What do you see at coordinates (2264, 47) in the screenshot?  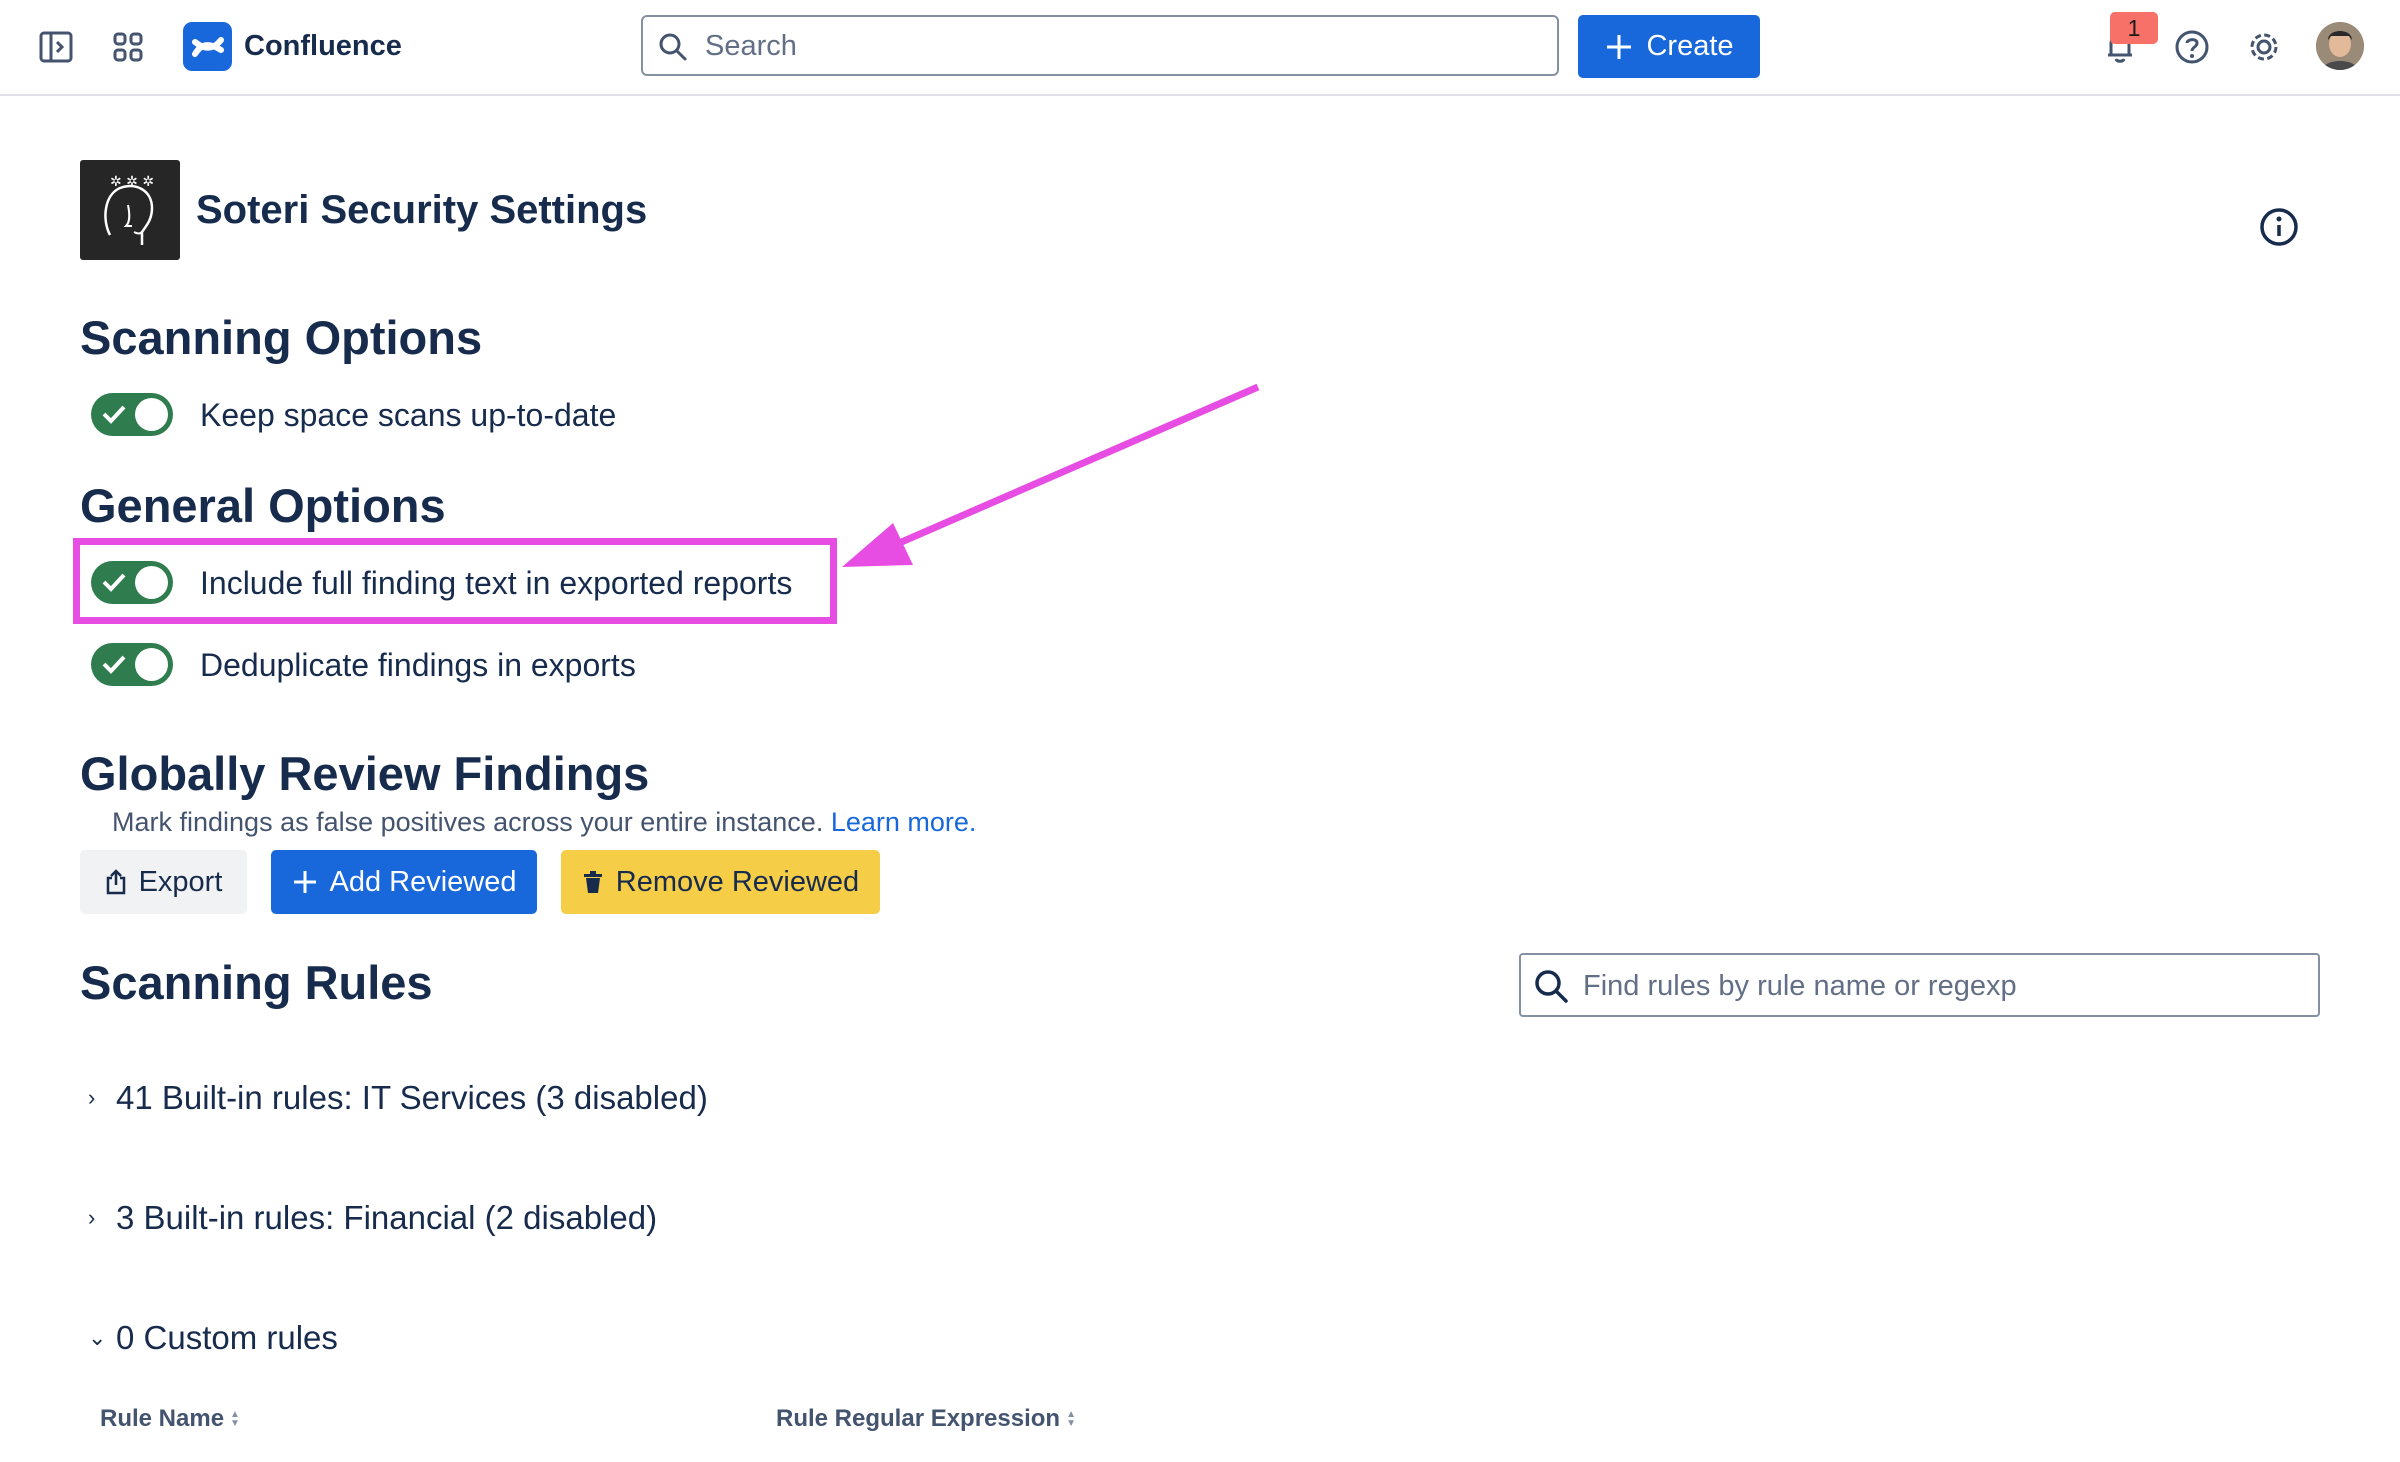 I see `settings-gear-icon` at bounding box center [2264, 47].